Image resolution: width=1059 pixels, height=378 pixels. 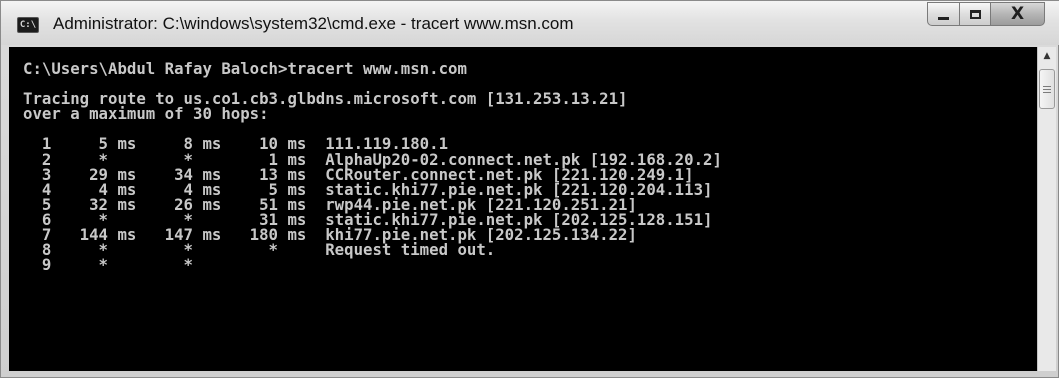 I want to click on close-button: X, so click(x=1018, y=14).